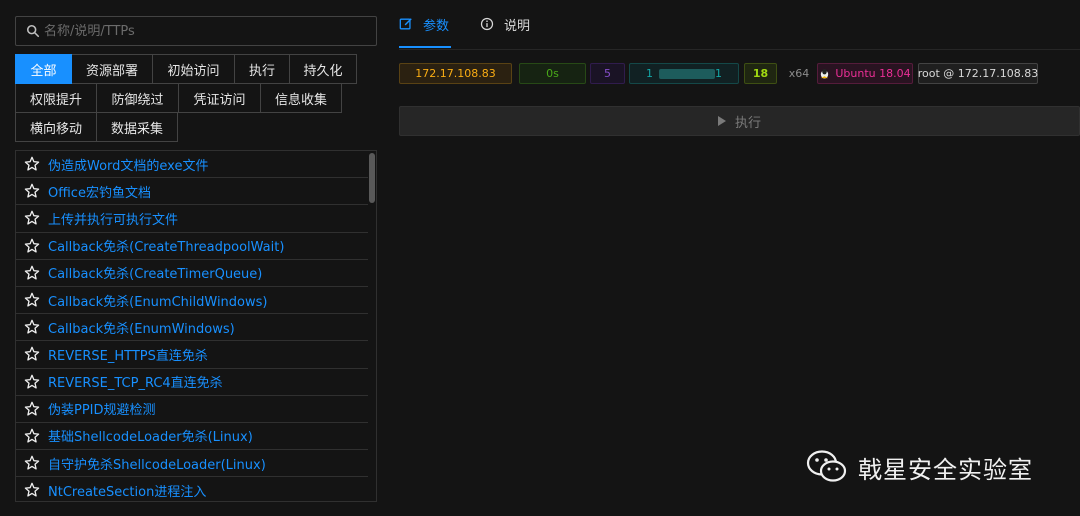 The height and width of the screenshot is (516, 1080). I want to click on count-badge: 5, so click(607, 73).